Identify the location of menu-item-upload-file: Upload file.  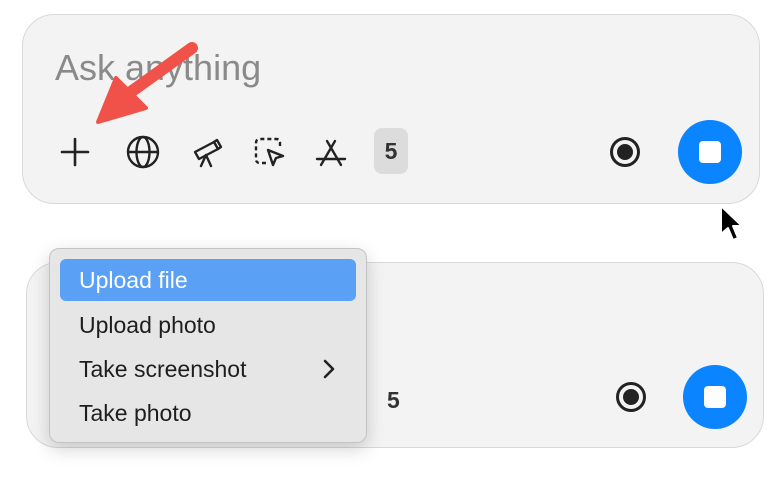
(208, 280).